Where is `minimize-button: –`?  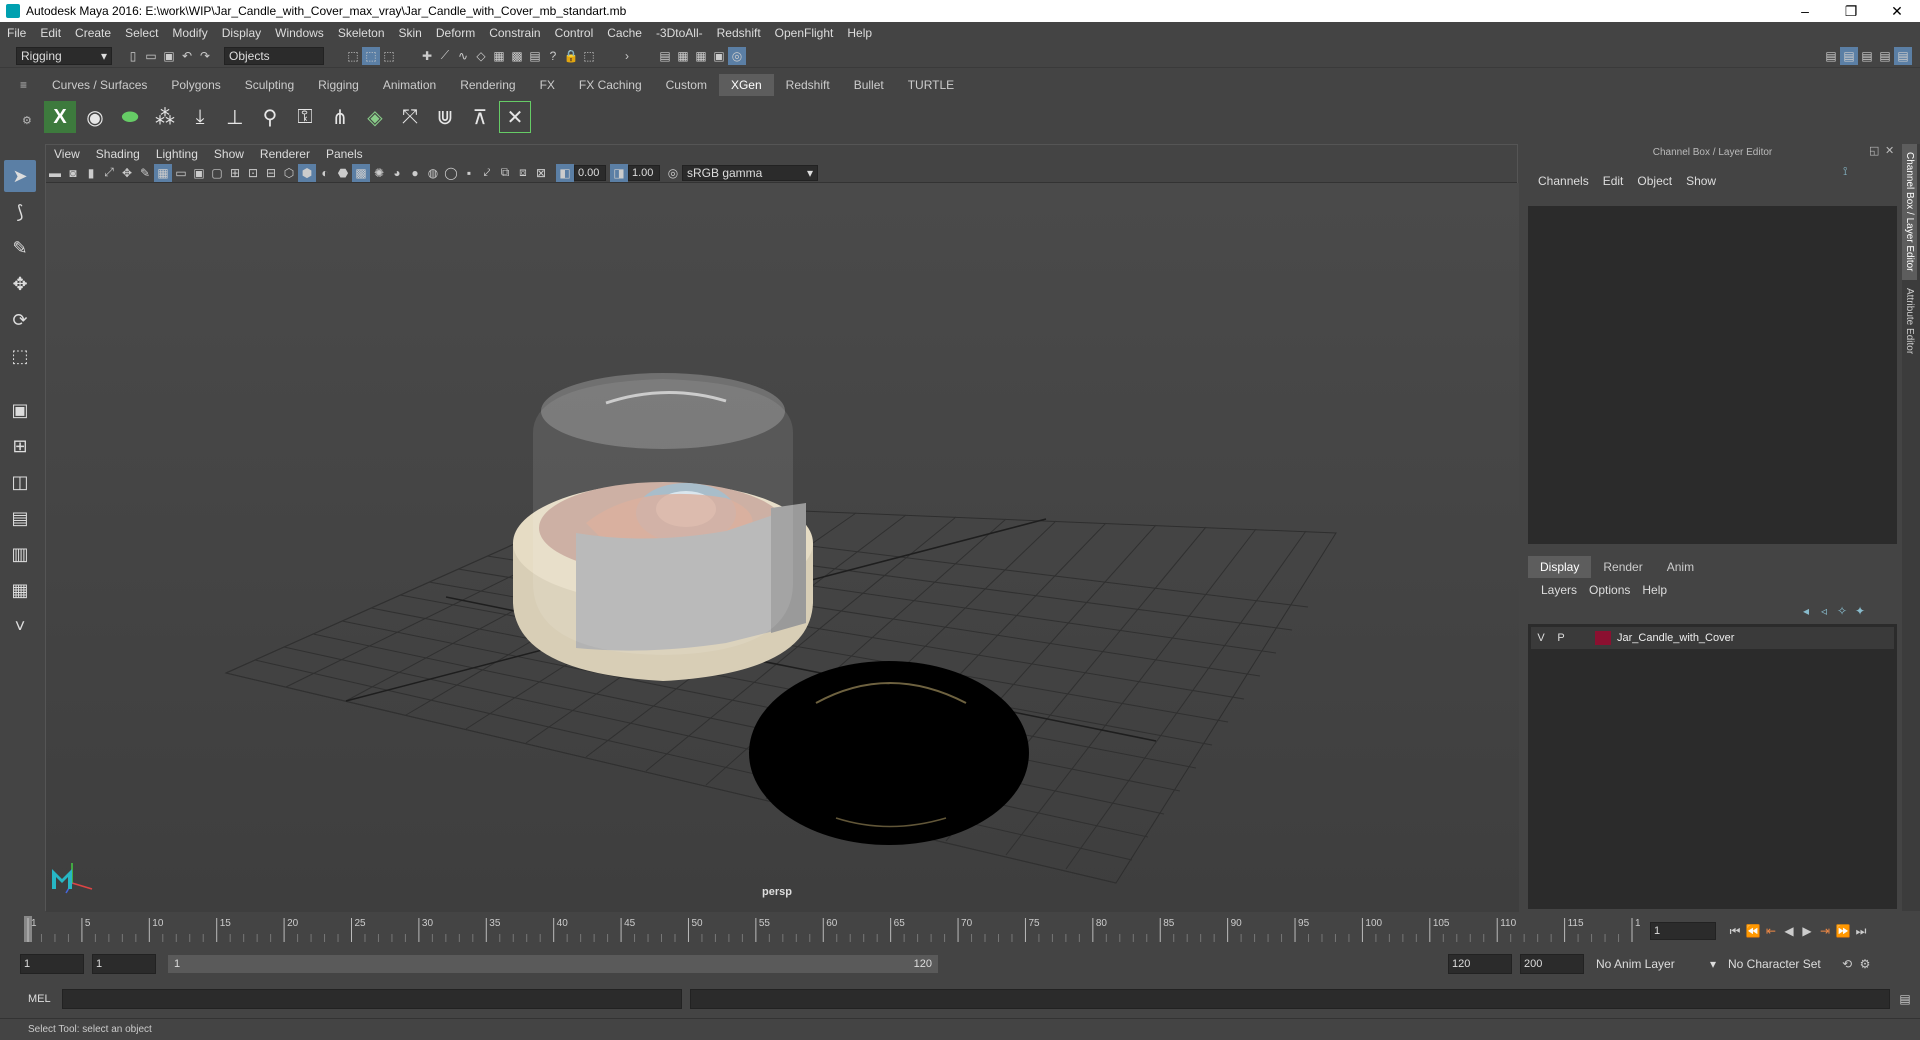 minimize-button: – is located at coordinates (1805, 11).